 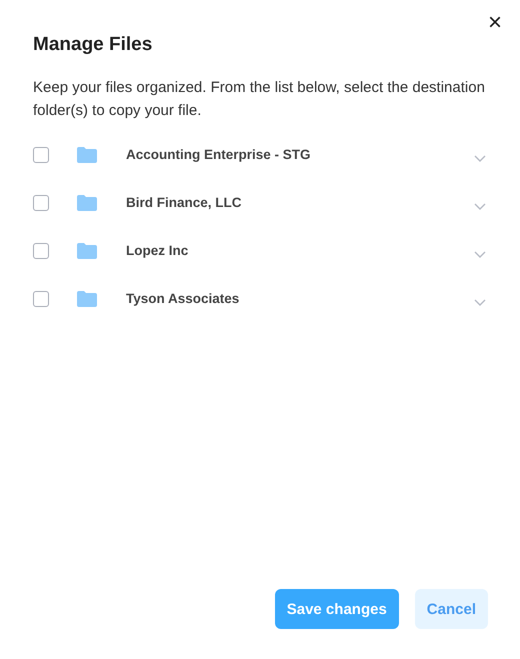 I want to click on close-button: ×, so click(x=495, y=23).